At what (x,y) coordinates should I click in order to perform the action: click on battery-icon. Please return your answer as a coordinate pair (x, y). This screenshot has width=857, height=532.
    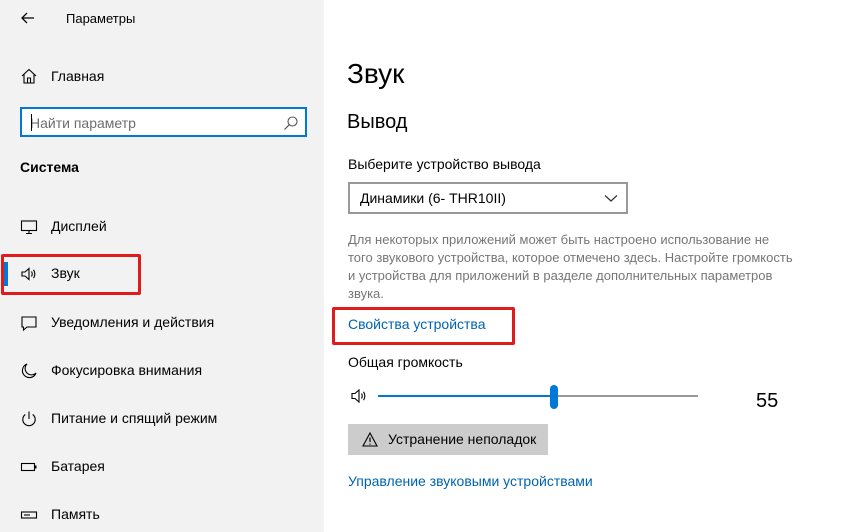
    Looking at the image, I should click on (28, 467).